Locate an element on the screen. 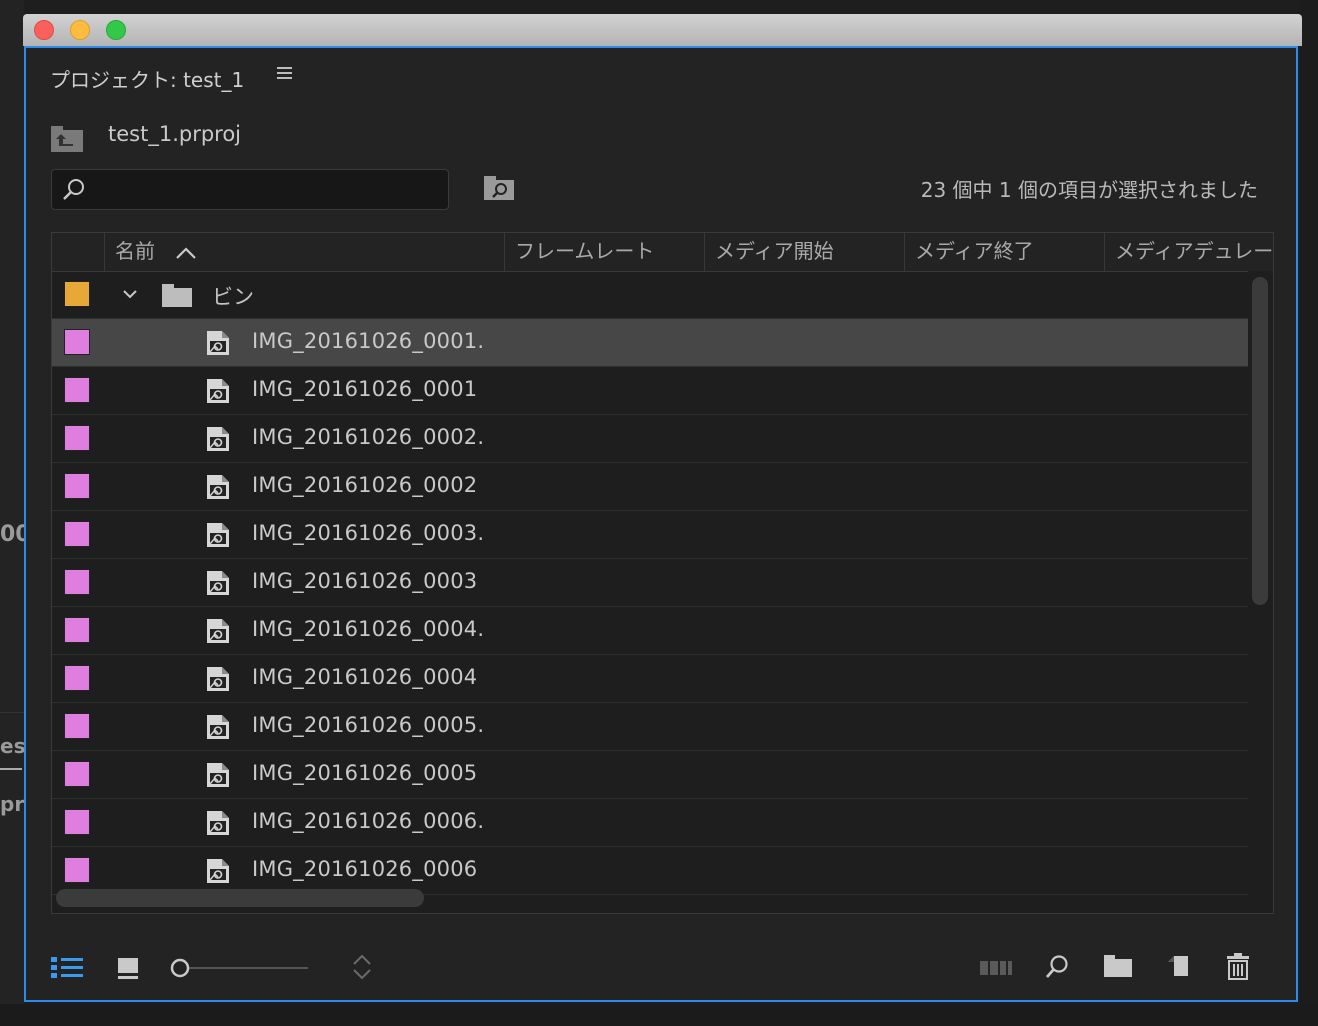 The height and width of the screenshot is (1026, 1318). list-item: IMG_20161026_0006 is located at coordinates (650, 871).